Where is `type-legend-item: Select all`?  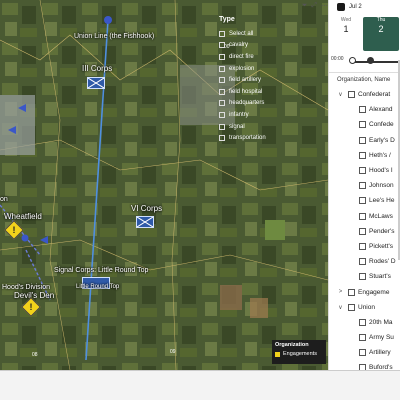 type-legend-item: Select all is located at coordinates (257, 34).